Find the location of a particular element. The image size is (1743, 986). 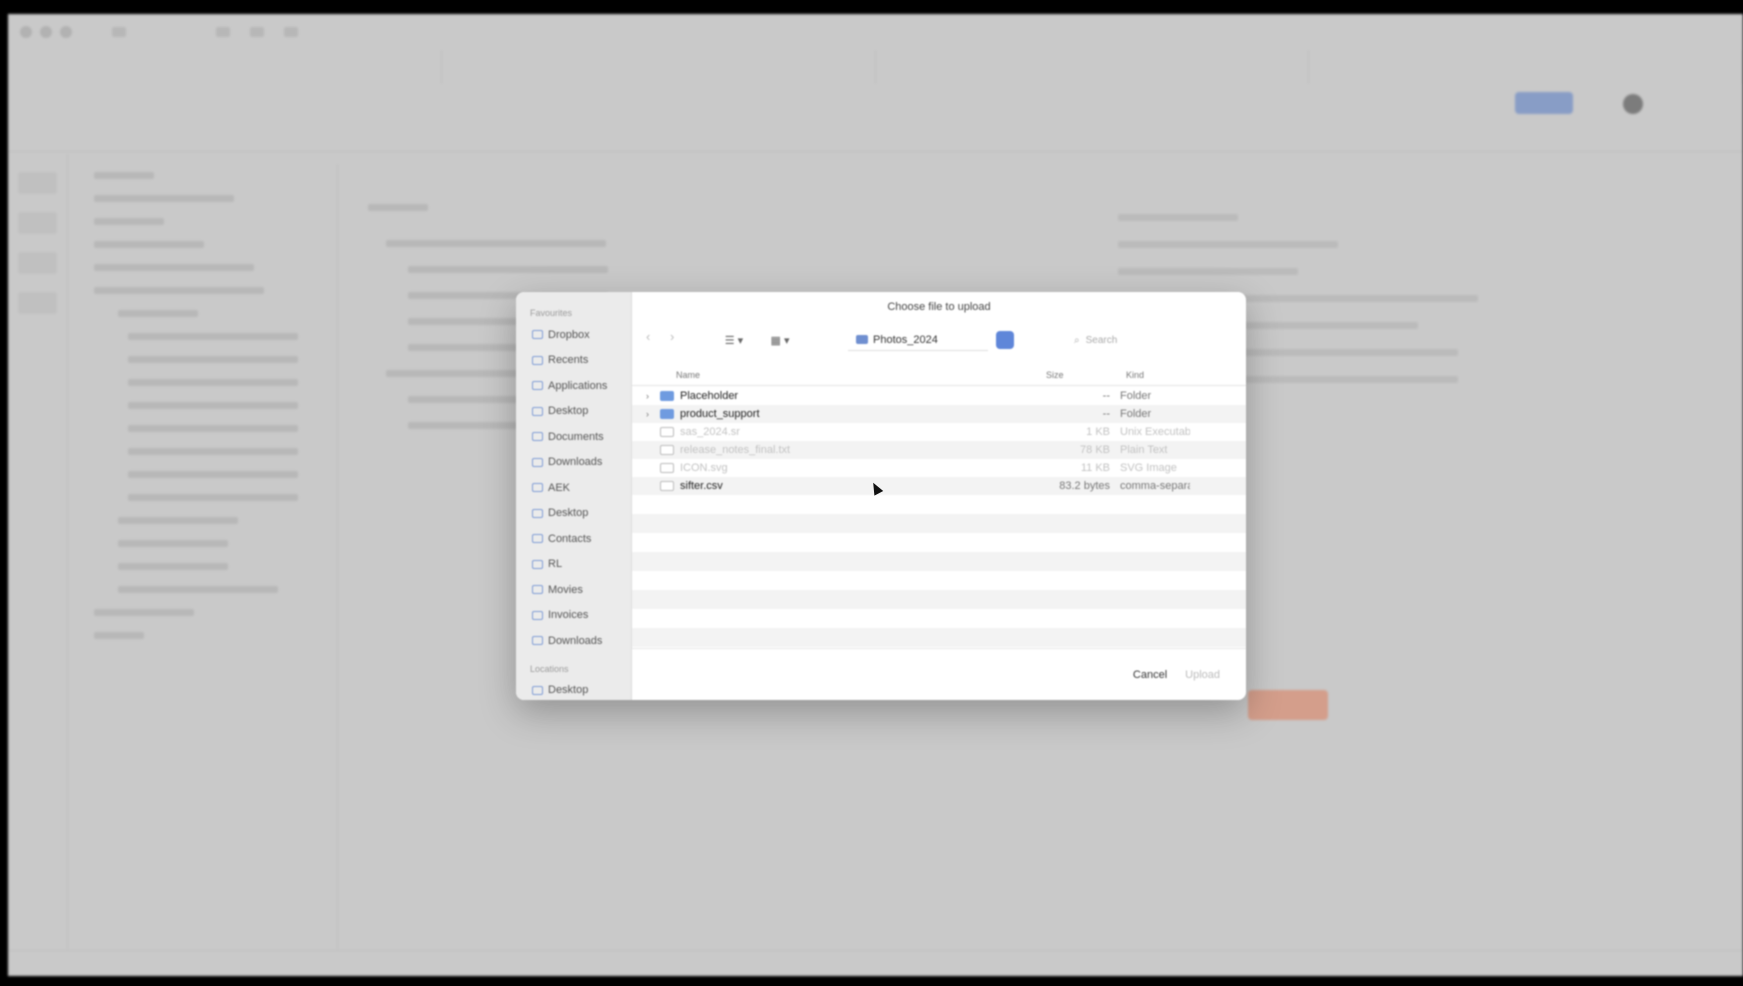

column-size: Size is located at coordinates (1086, 375).